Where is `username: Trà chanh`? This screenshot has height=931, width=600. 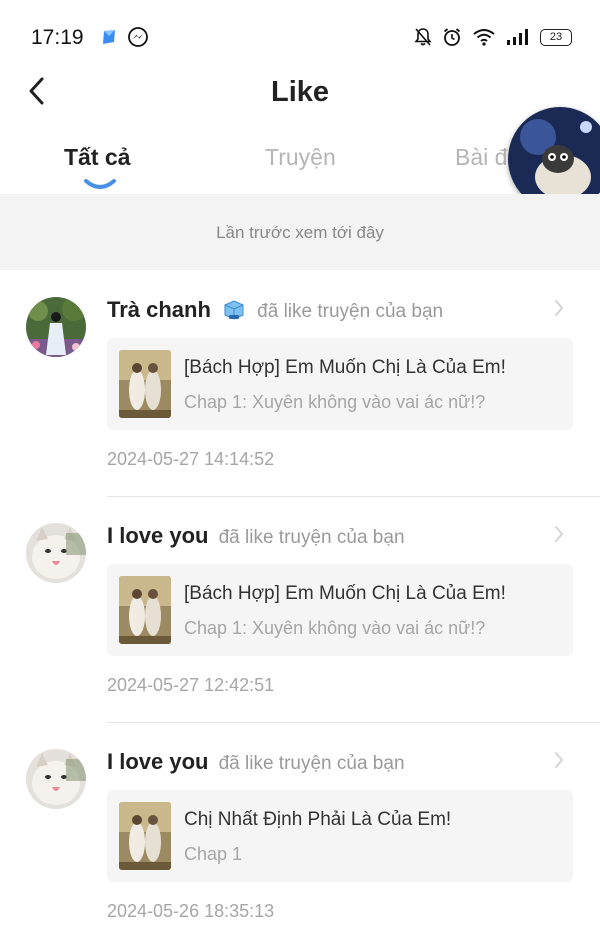 username: Trà chanh is located at coordinates (159, 309).